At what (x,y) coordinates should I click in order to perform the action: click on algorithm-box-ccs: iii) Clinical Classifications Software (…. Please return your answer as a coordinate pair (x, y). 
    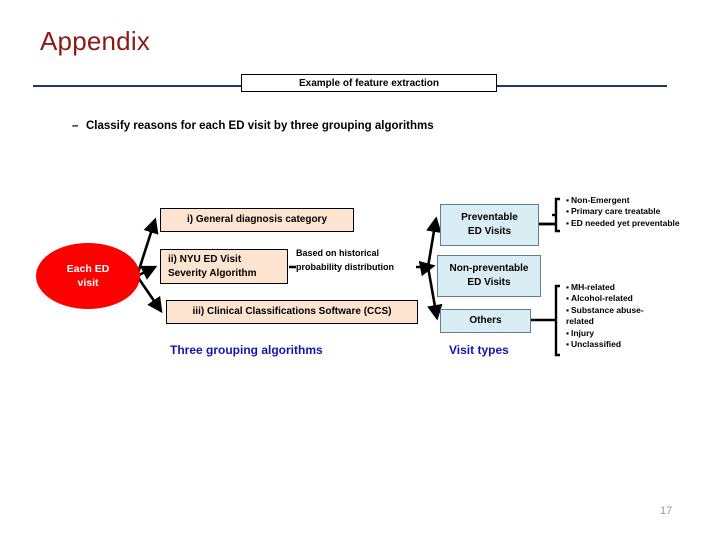
    Looking at the image, I should click on (292, 312).